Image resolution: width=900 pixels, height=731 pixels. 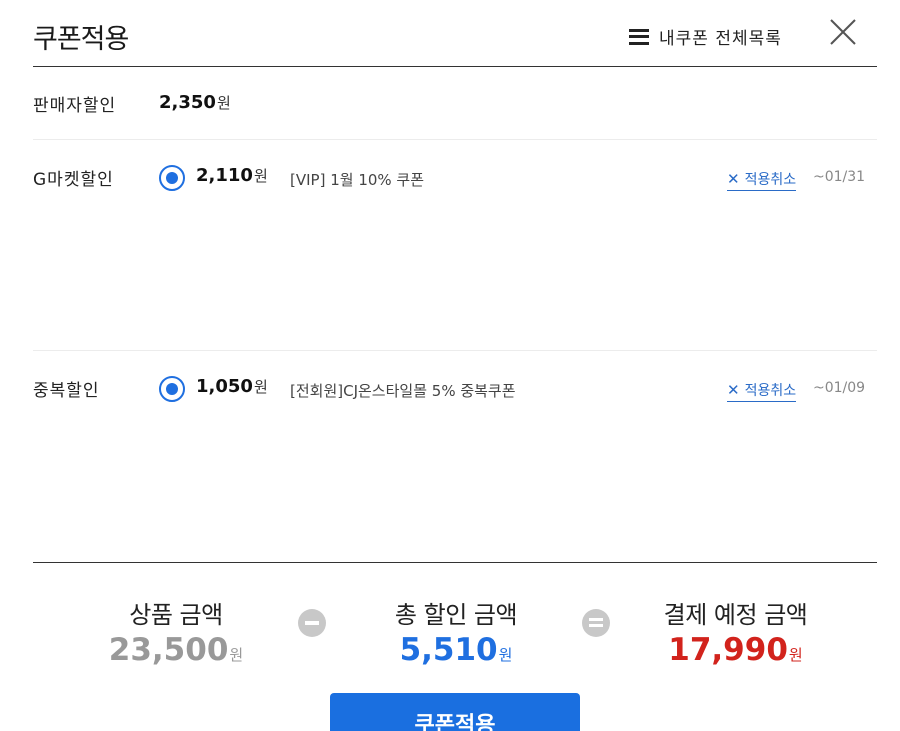 I want to click on gmarket-cancel-button: ✕ 적용취소, so click(x=762, y=180).